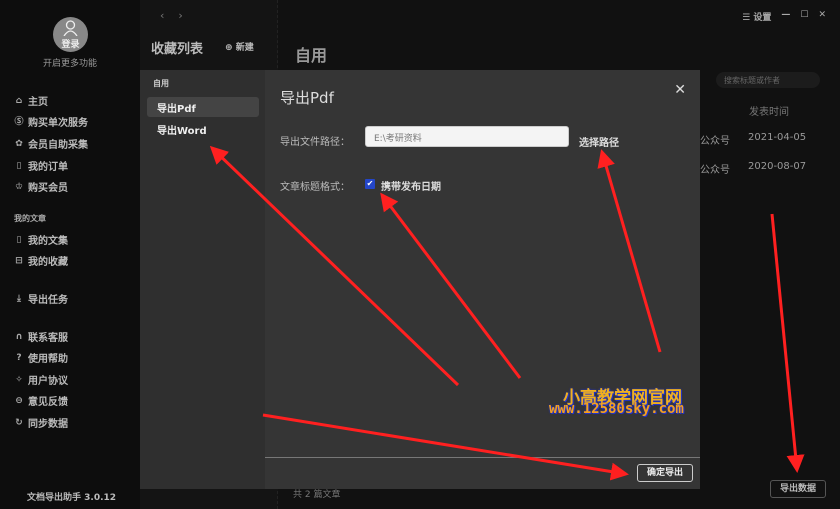 This screenshot has height=509, width=840. I want to click on nav-help: ? 使用帮助, so click(41, 358).